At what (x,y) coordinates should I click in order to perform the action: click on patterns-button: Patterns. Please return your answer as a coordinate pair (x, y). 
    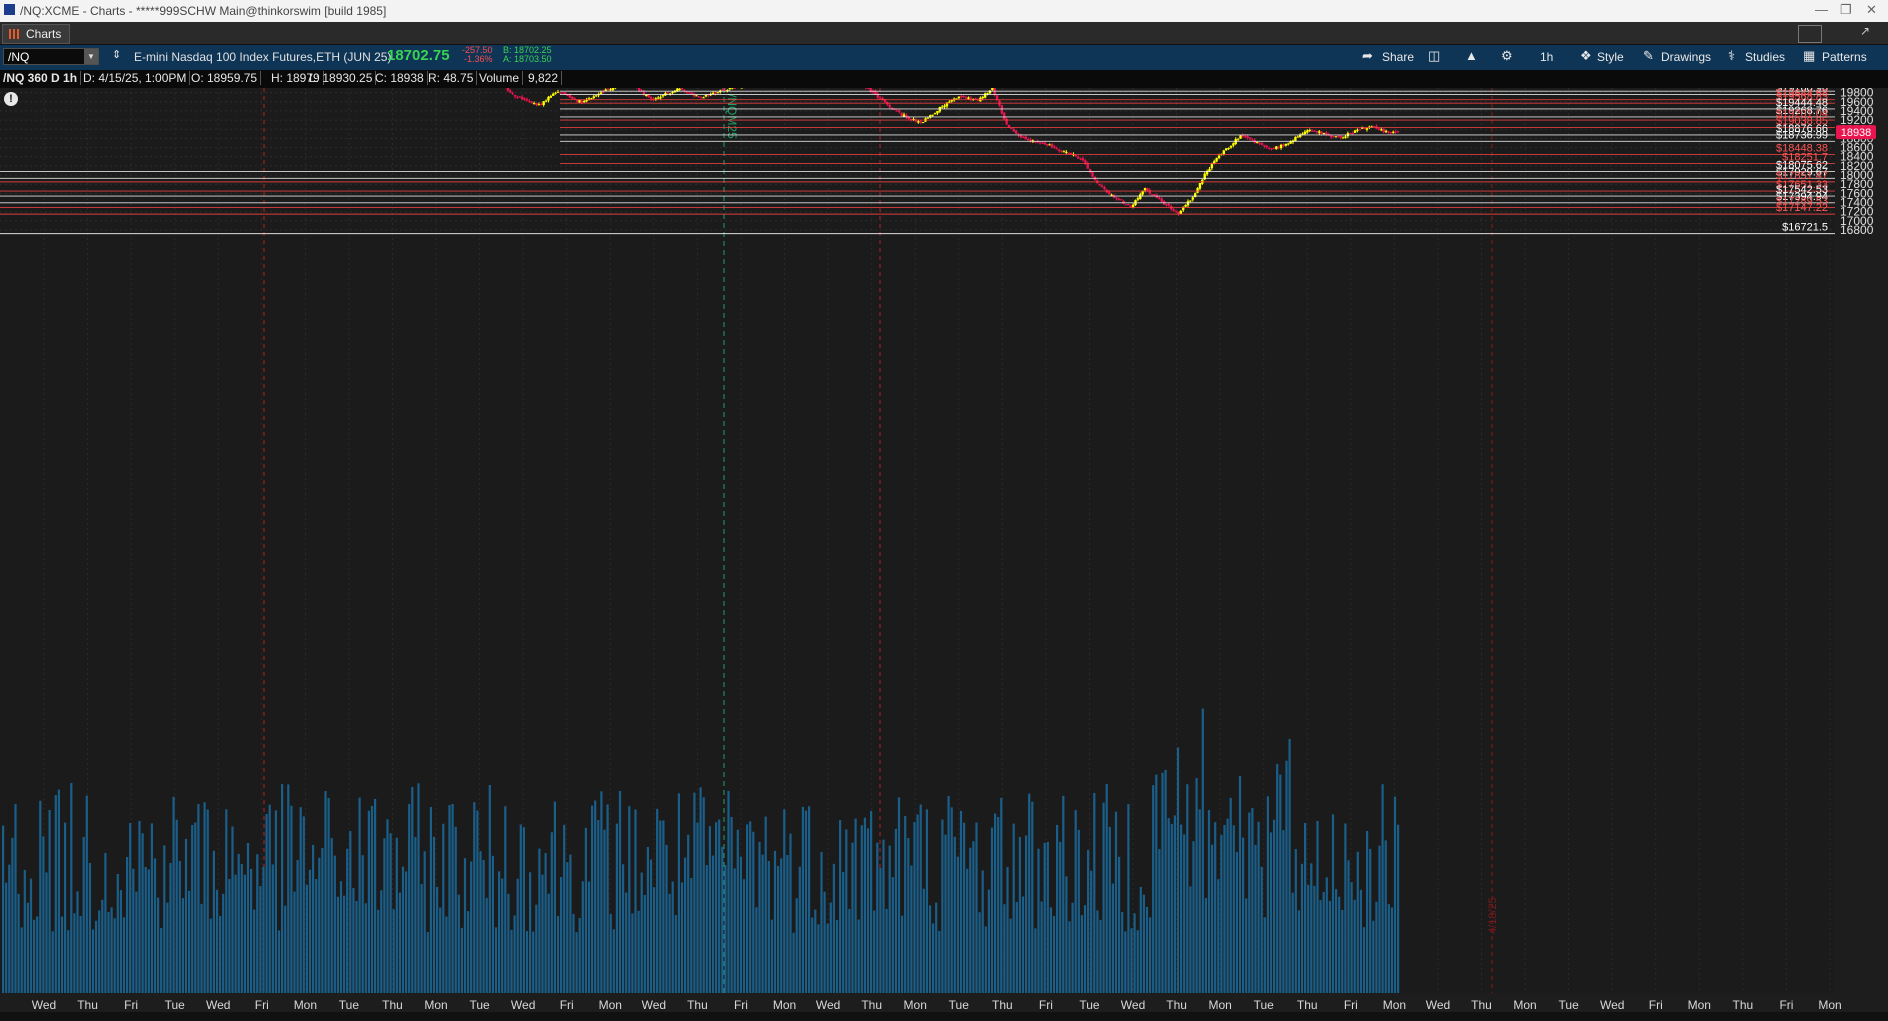
    Looking at the image, I should click on (1844, 57).